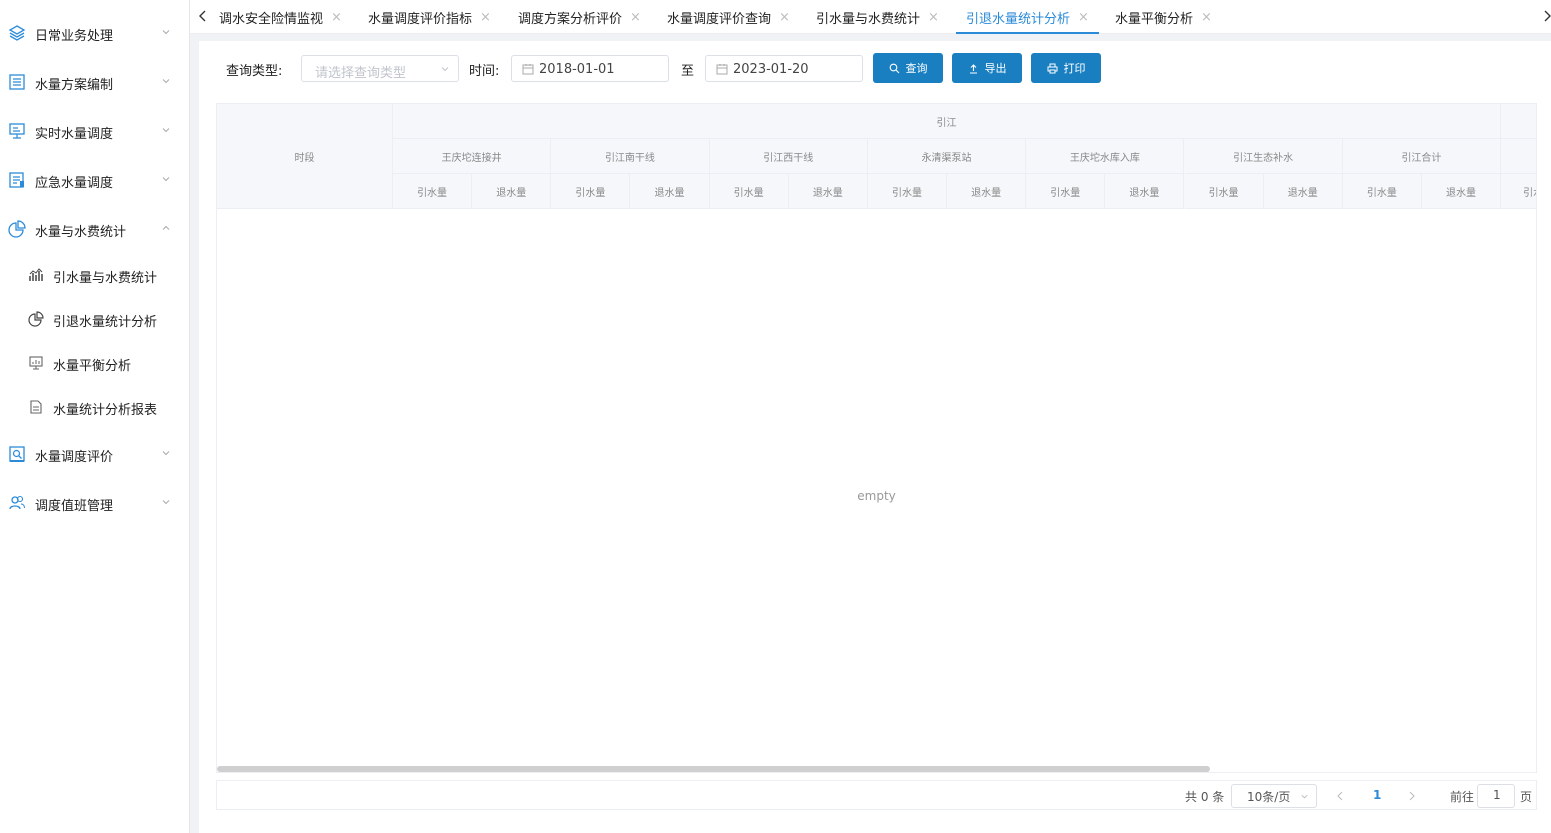  I want to click on upload-icon, so click(973, 68).